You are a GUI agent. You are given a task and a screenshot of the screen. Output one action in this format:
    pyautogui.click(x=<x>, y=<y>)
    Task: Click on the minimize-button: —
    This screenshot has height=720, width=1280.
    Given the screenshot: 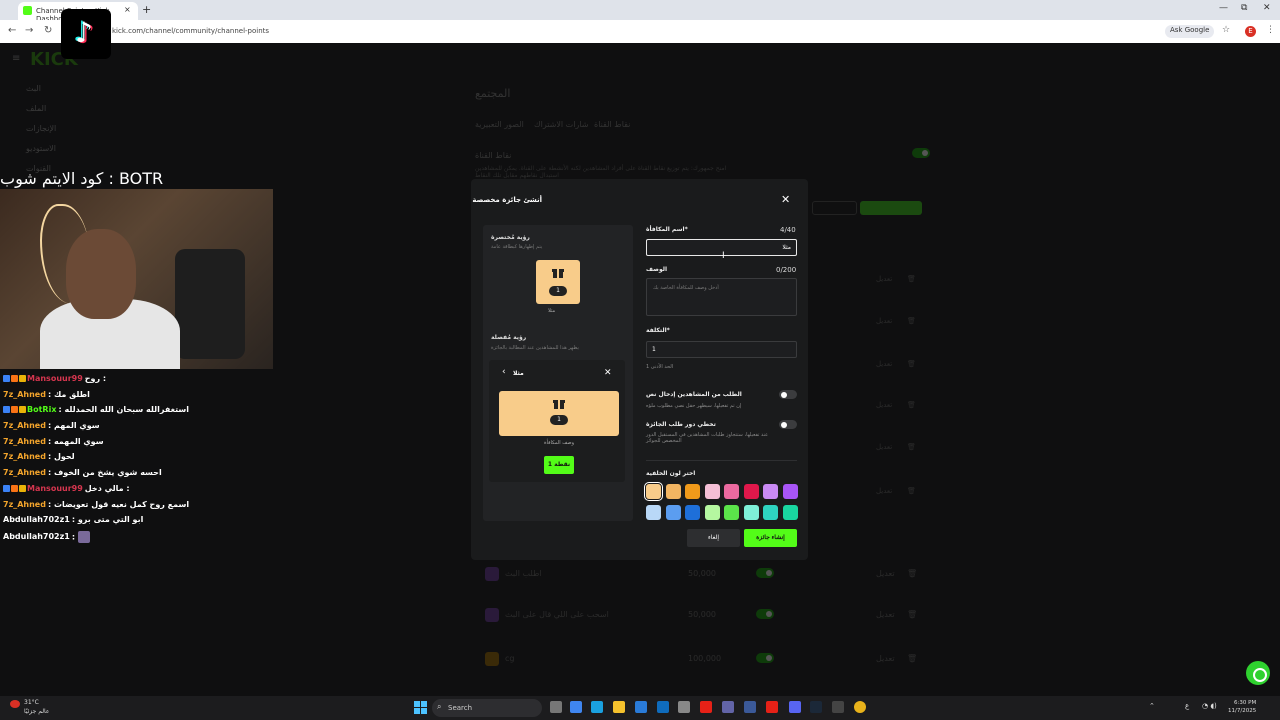 What is the action you would take?
    pyautogui.click(x=1223, y=8)
    